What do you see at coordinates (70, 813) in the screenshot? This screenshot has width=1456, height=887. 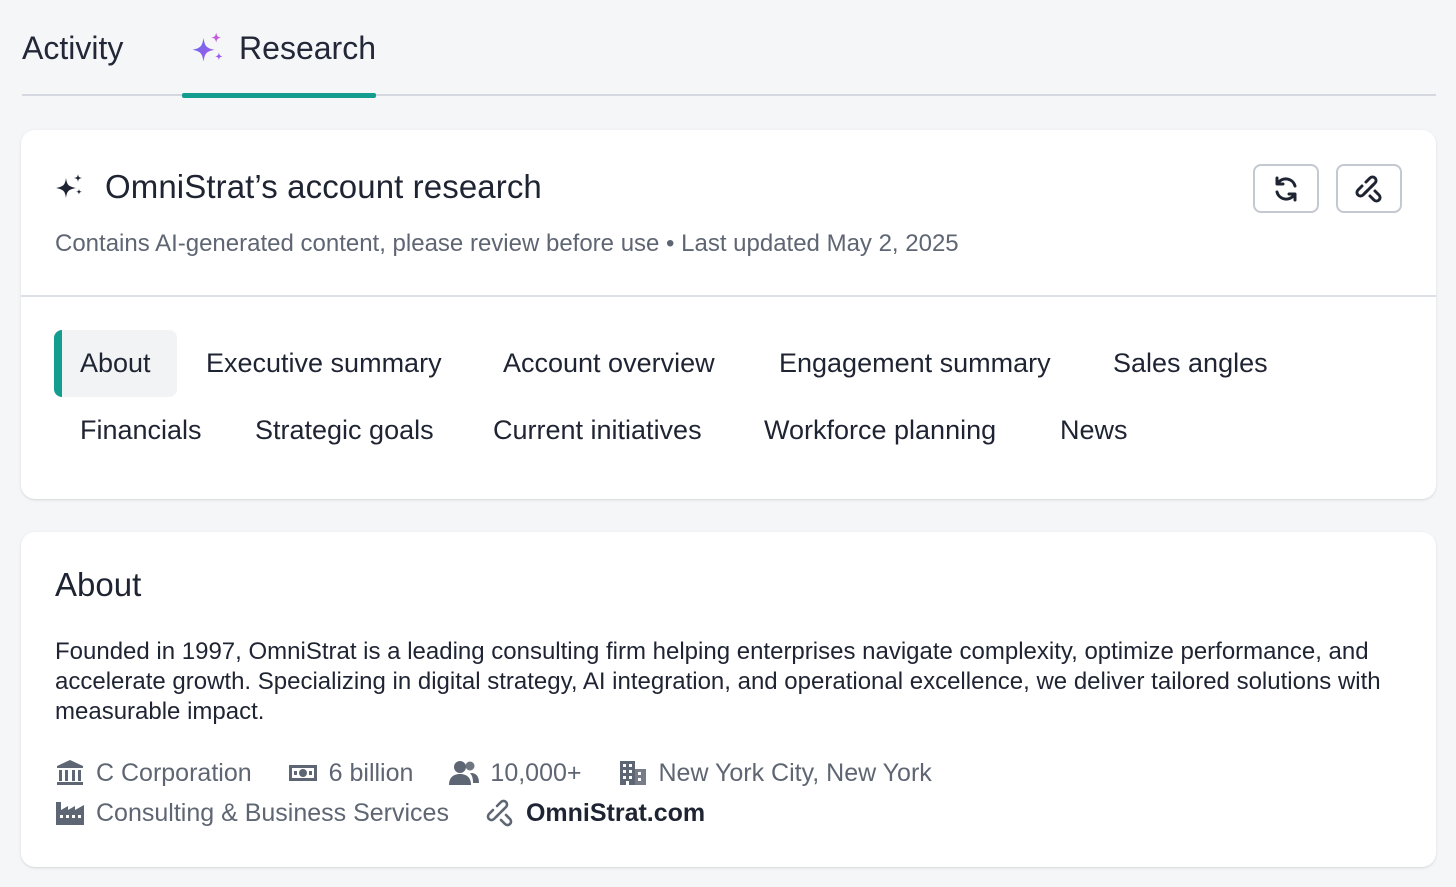 I see `industry-icon` at bounding box center [70, 813].